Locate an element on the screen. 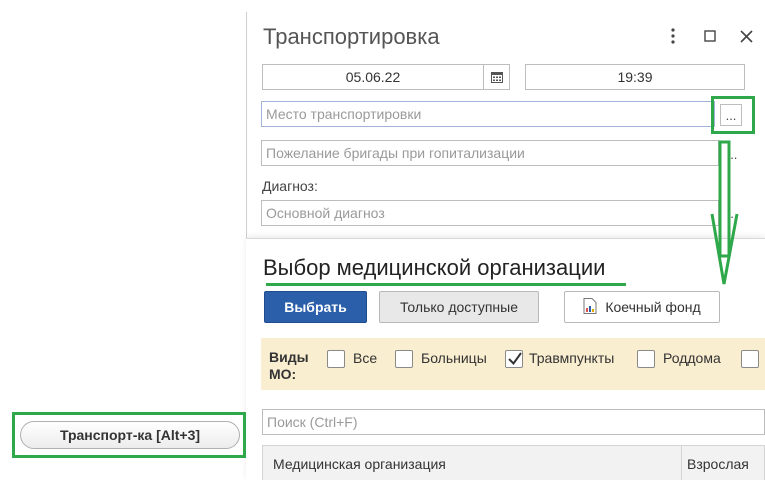 This screenshot has width=765, height=480. filter-hospitals-checkbox is located at coordinates (404, 359).